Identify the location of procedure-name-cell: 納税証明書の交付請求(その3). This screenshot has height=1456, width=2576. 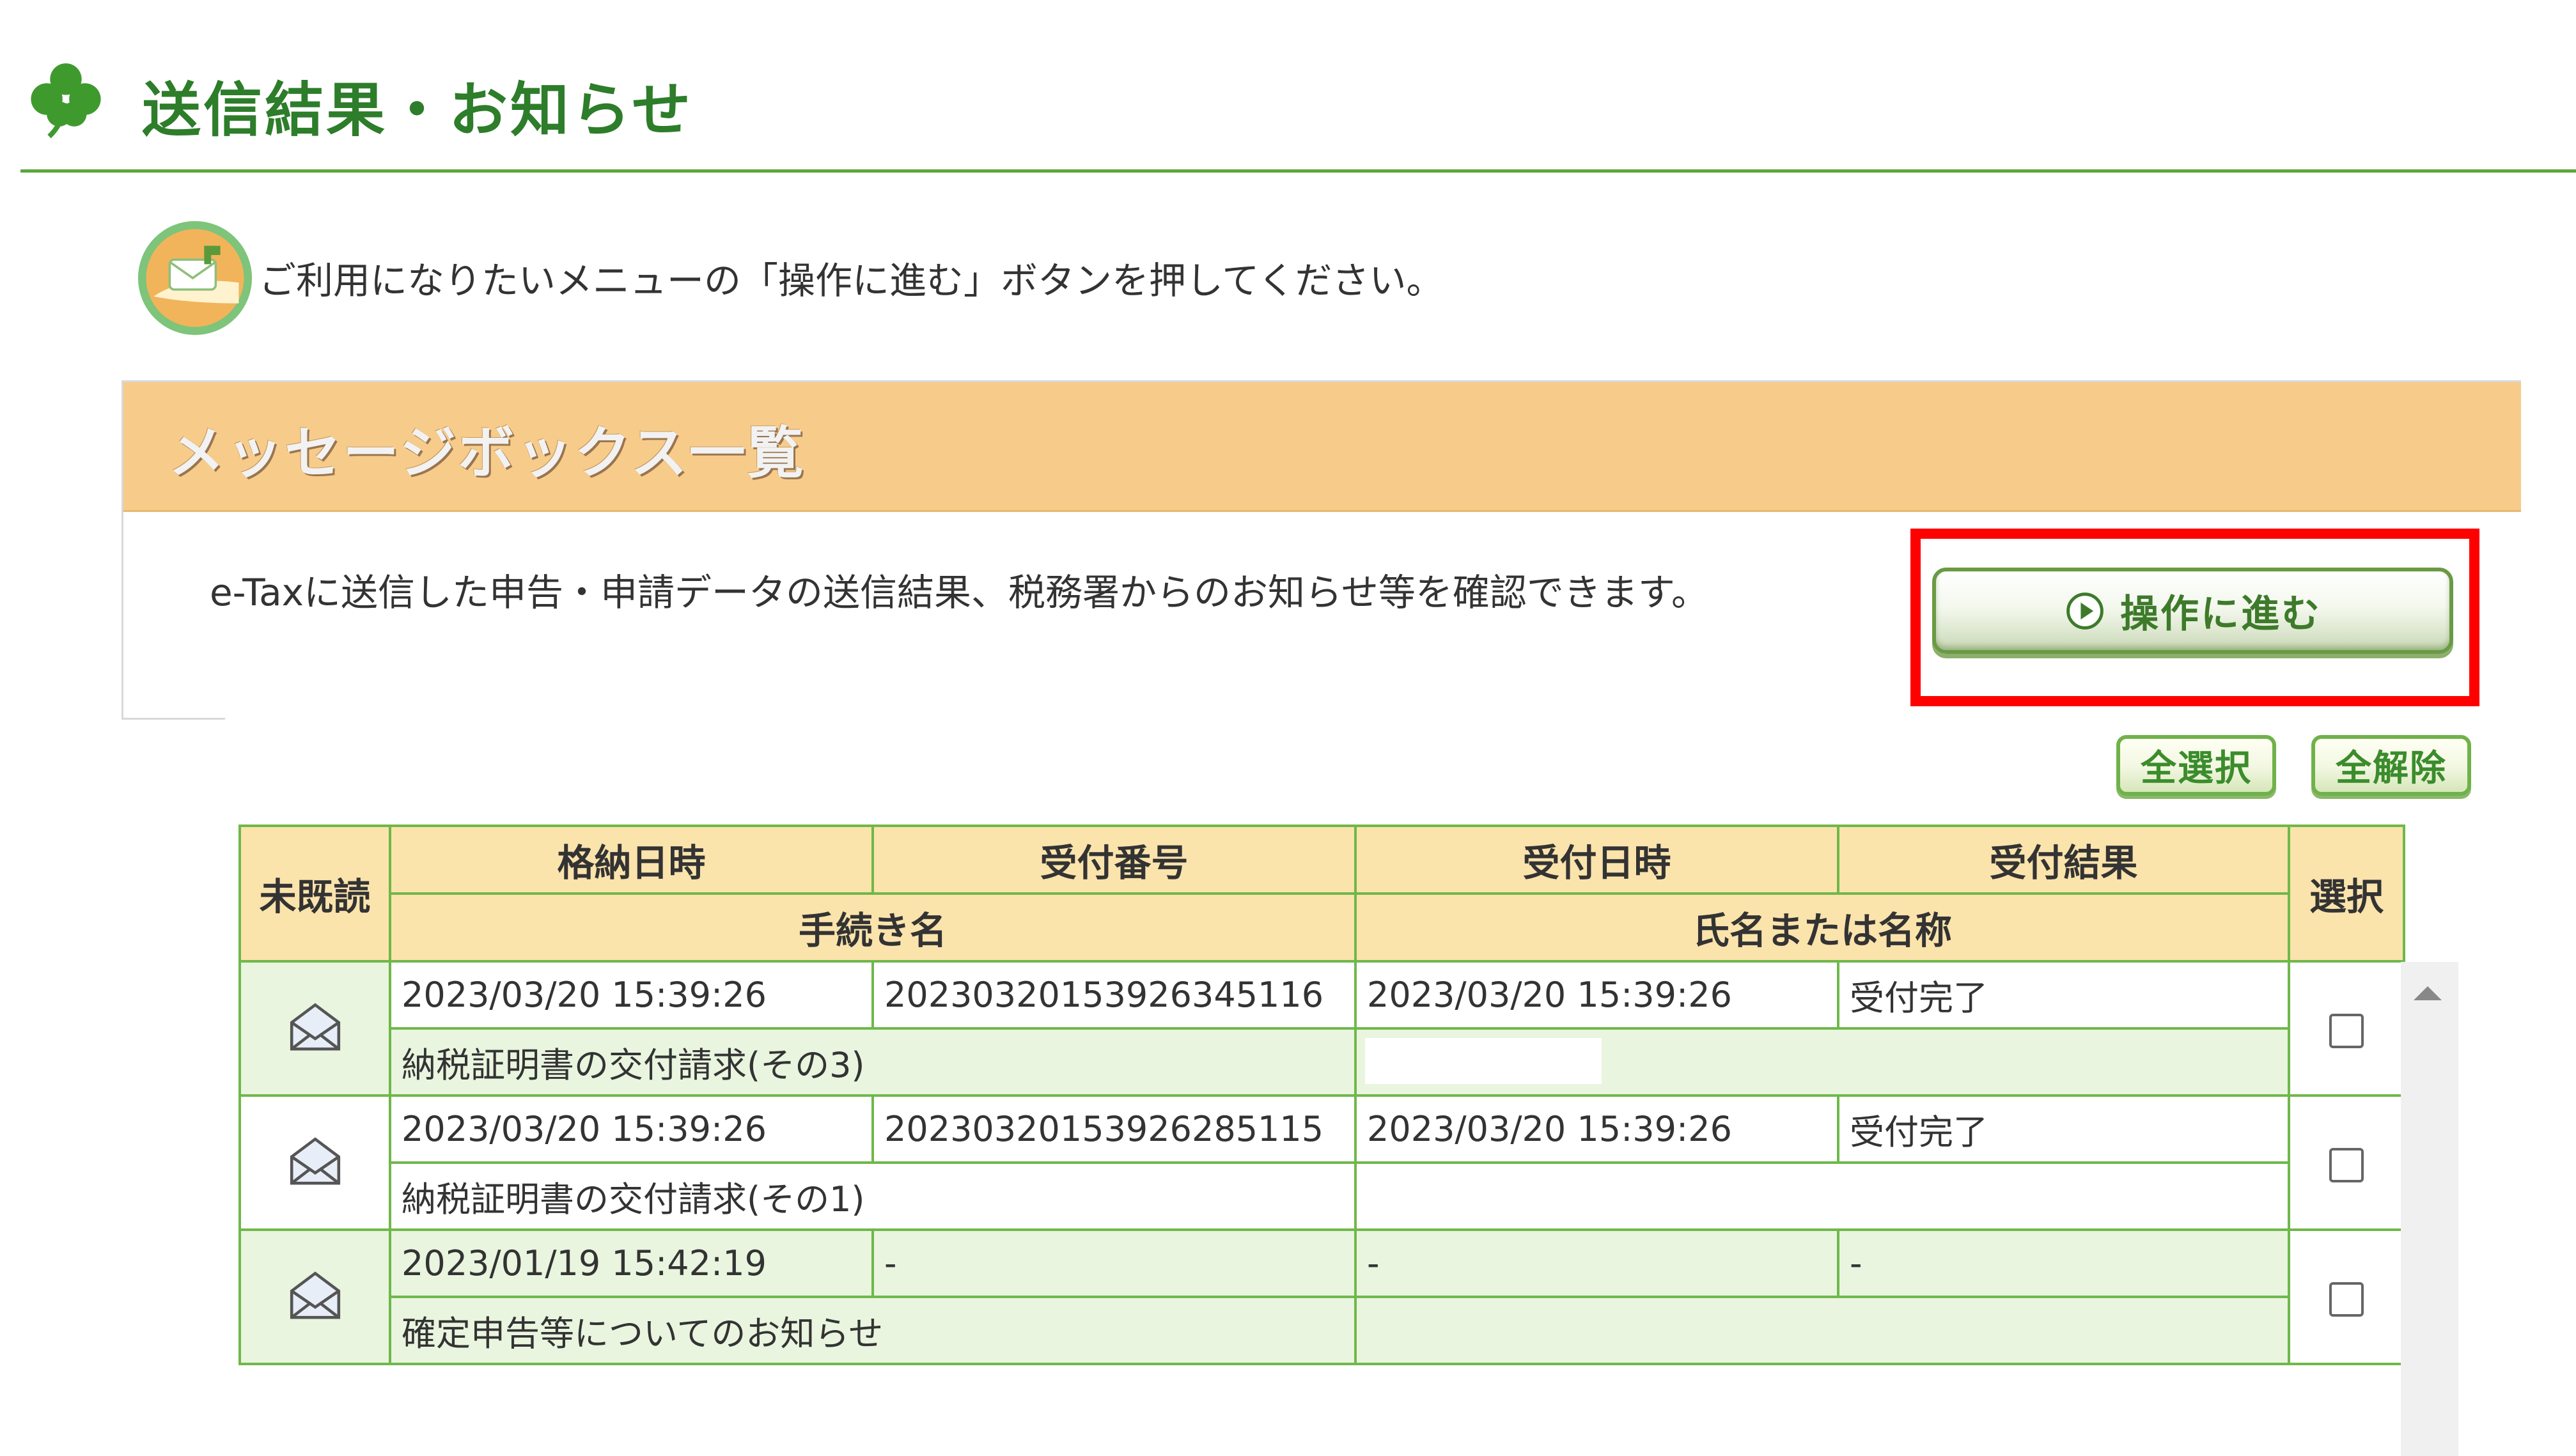
(873, 1062).